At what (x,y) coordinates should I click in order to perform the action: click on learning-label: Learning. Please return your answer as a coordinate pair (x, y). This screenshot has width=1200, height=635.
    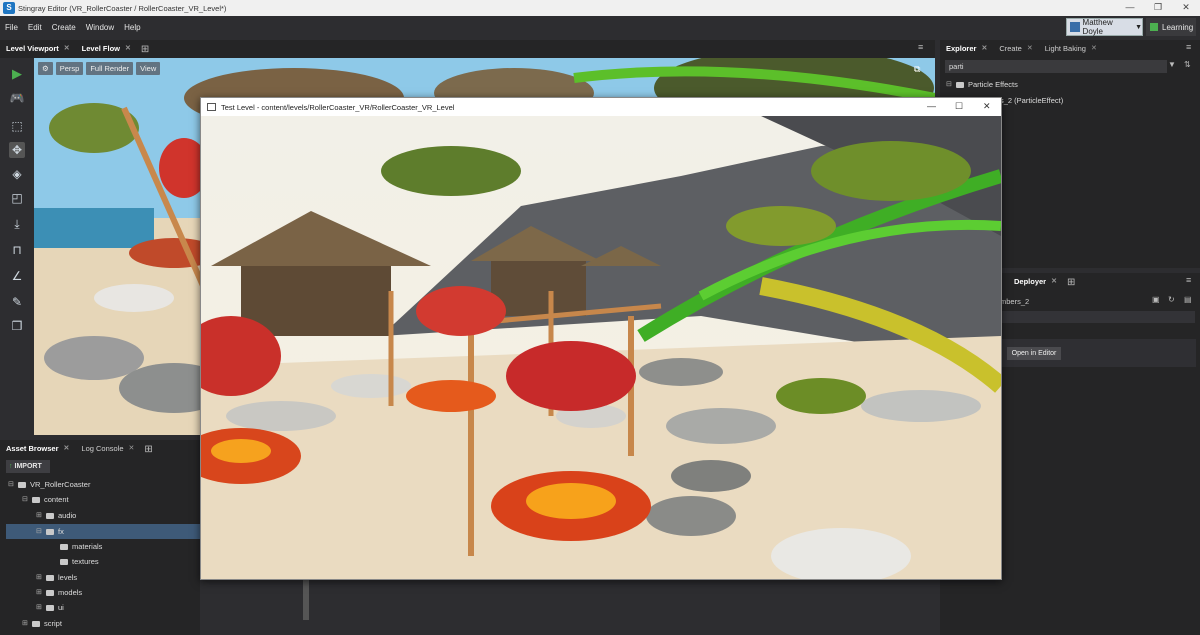
    Looking at the image, I should click on (1178, 27).